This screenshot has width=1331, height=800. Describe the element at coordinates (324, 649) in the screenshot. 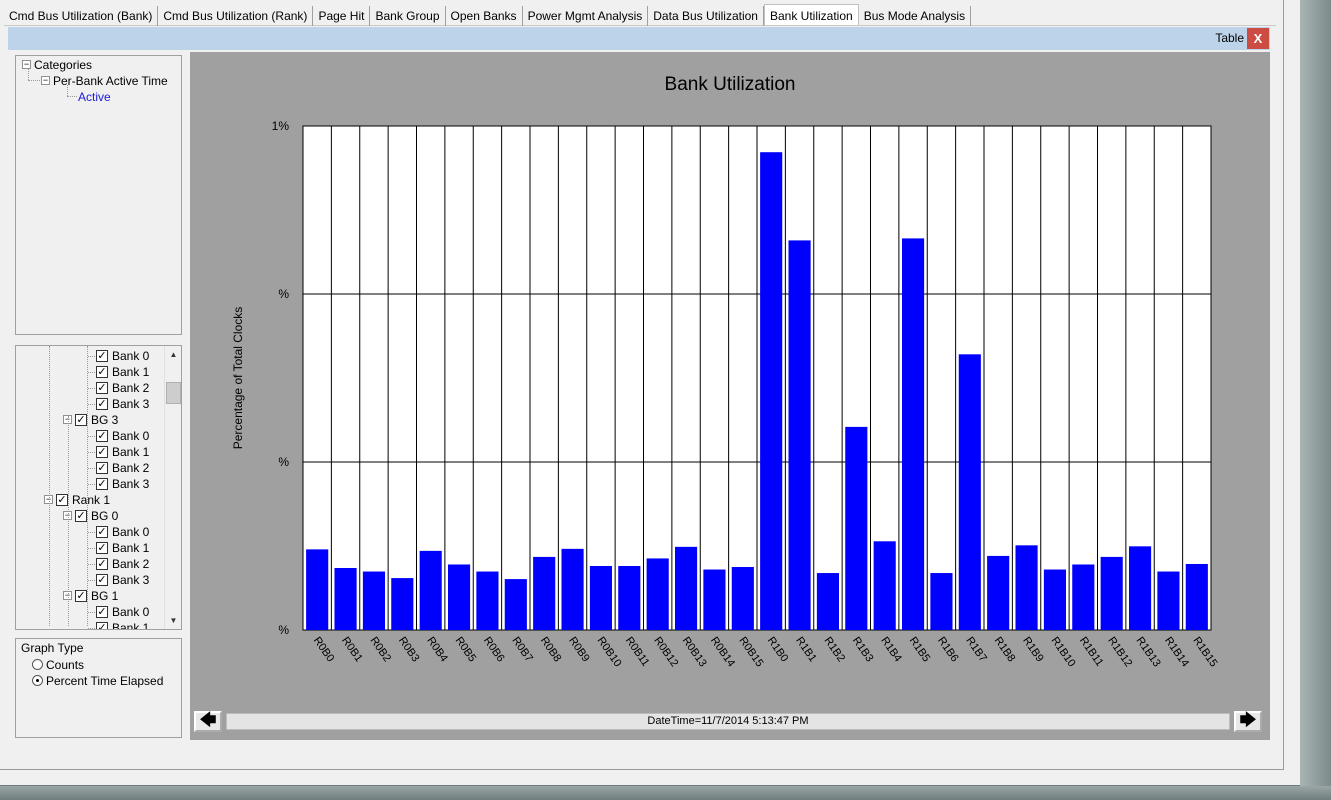

I see `x-tick-label: R0B0` at that location.